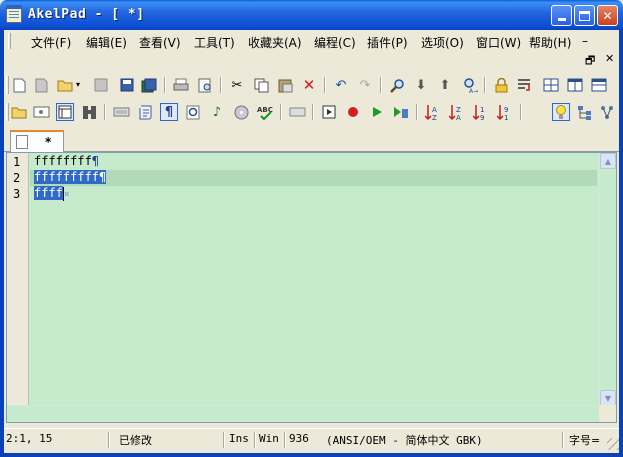  What do you see at coordinates (17, 194) in the screenshot?
I see `line-number: 3` at bounding box center [17, 194].